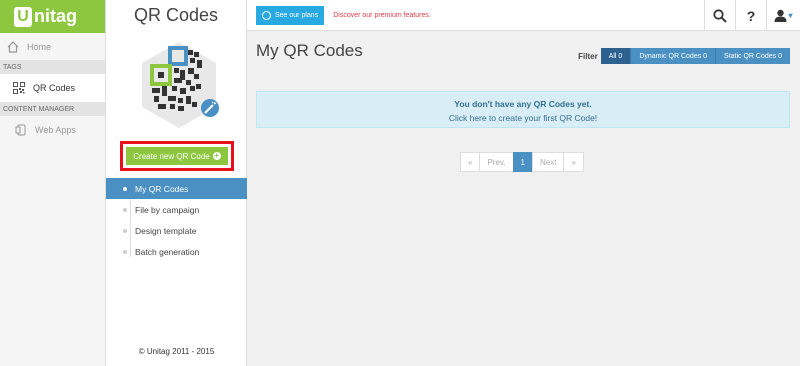  I want to click on empty-state-title: You don't have any QR Codes yet., so click(523, 104).